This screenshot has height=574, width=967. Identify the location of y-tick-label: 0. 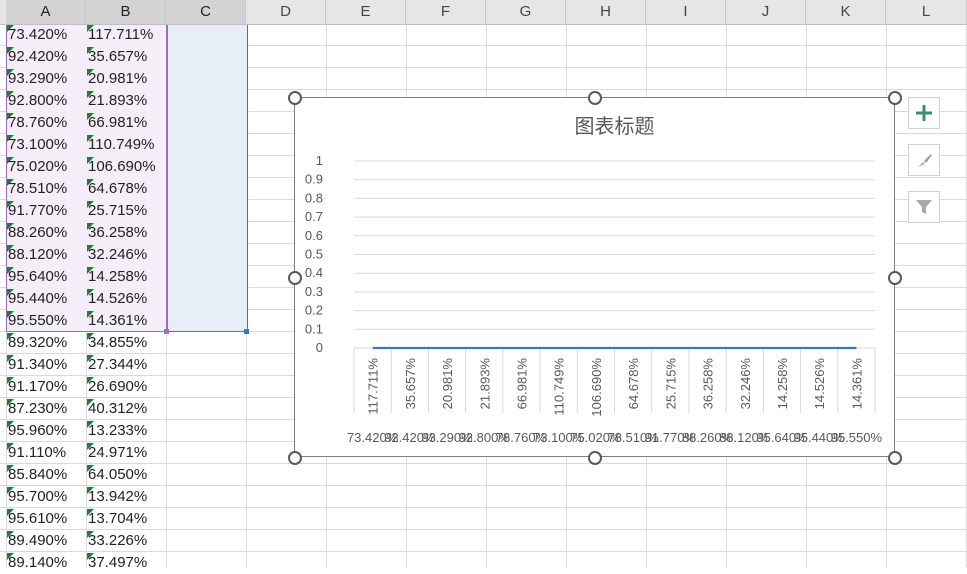
(319, 347).